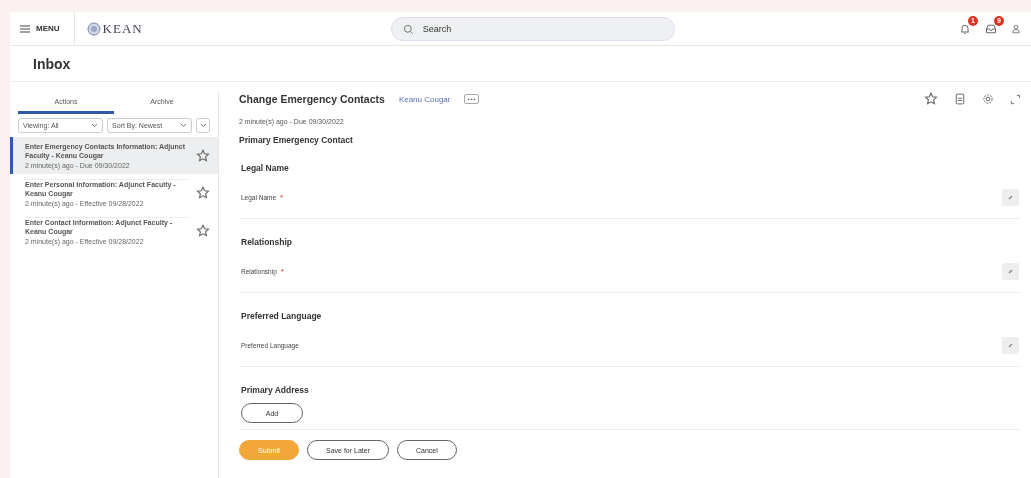  What do you see at coordinates (1015, 99) in the screenshot?
I see `expand-icon` at bounding box center [1015, 99].